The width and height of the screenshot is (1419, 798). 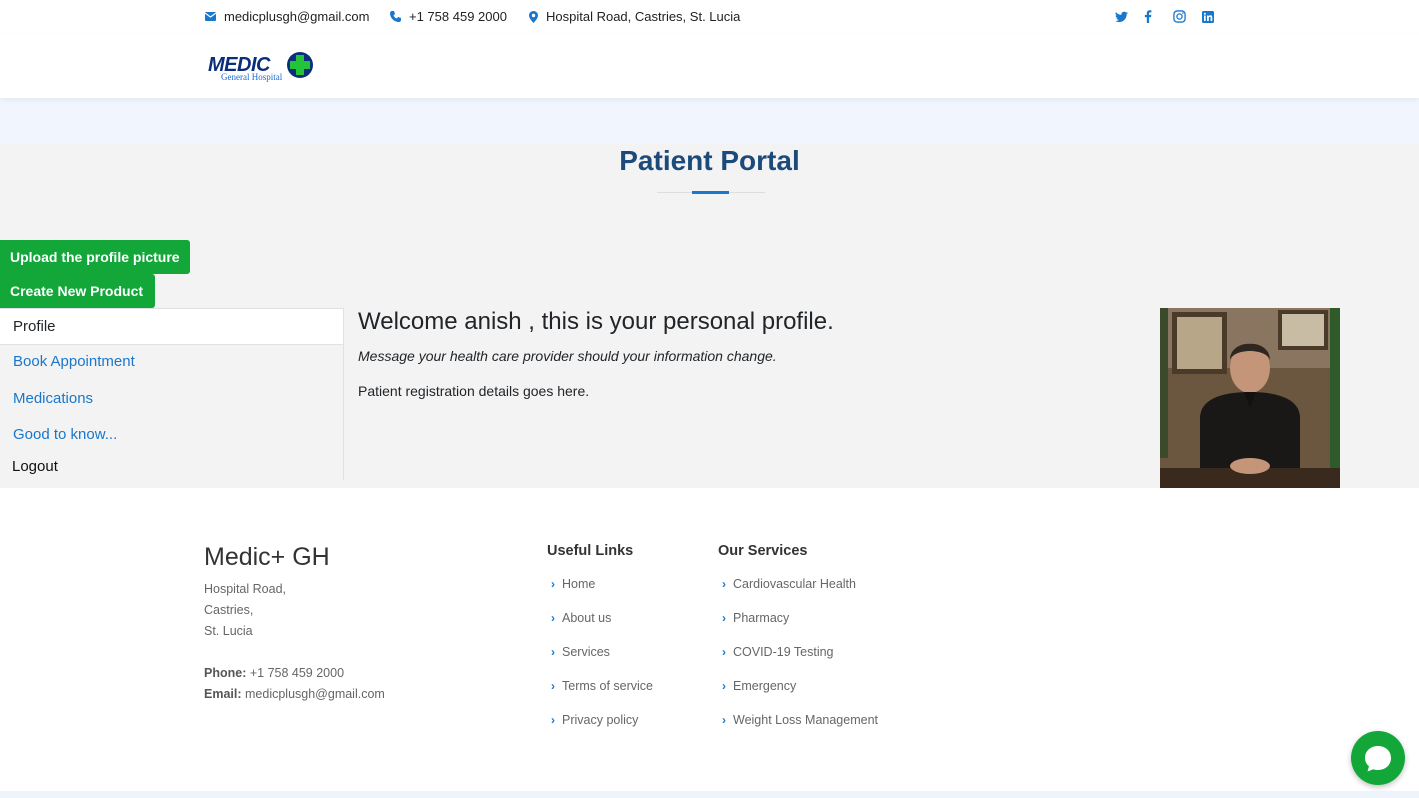 I want to click on footer-service-label: COVID-19 Testing, so click(x=783, y=652).